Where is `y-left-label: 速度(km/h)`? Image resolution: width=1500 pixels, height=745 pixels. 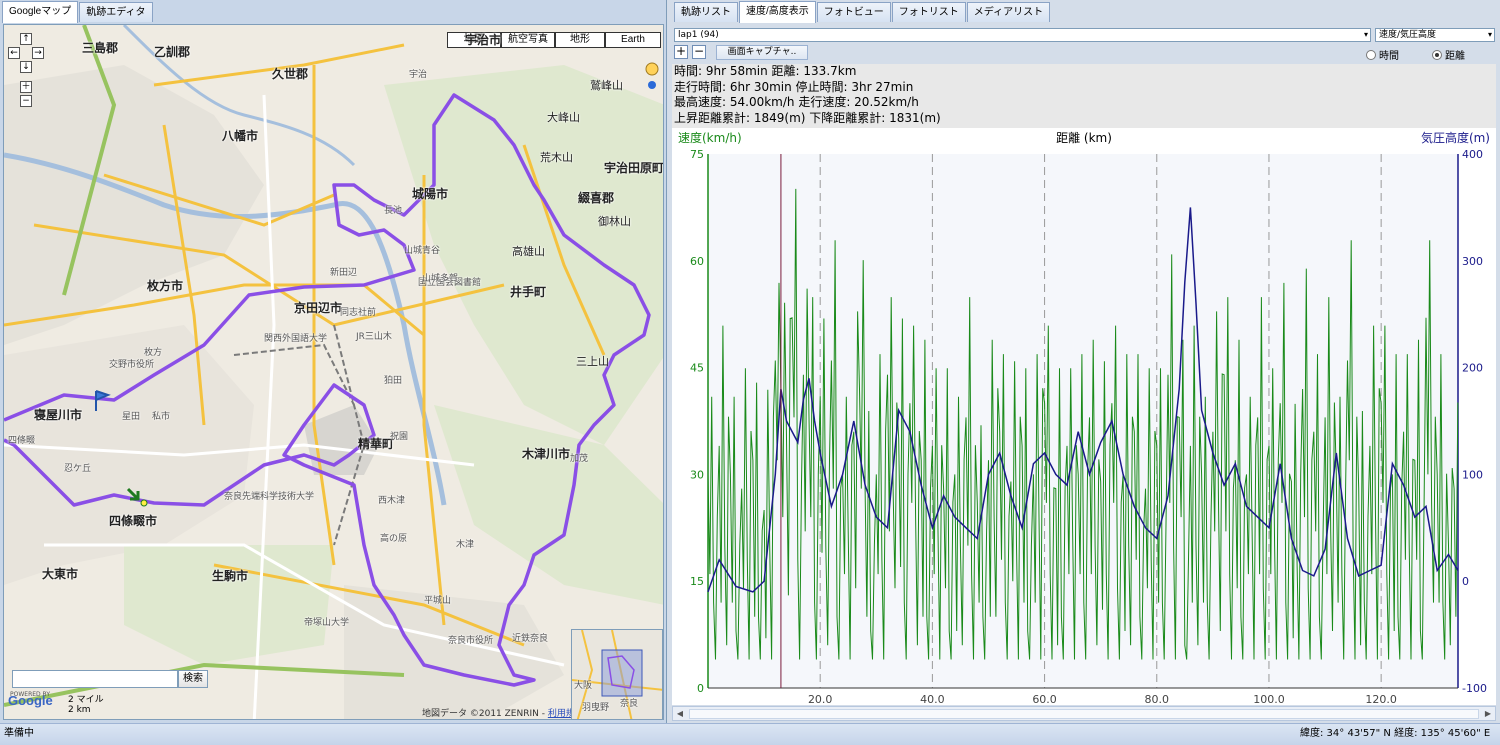
y-left-label: 速度(km/h) is located at coordinates (710, 137).